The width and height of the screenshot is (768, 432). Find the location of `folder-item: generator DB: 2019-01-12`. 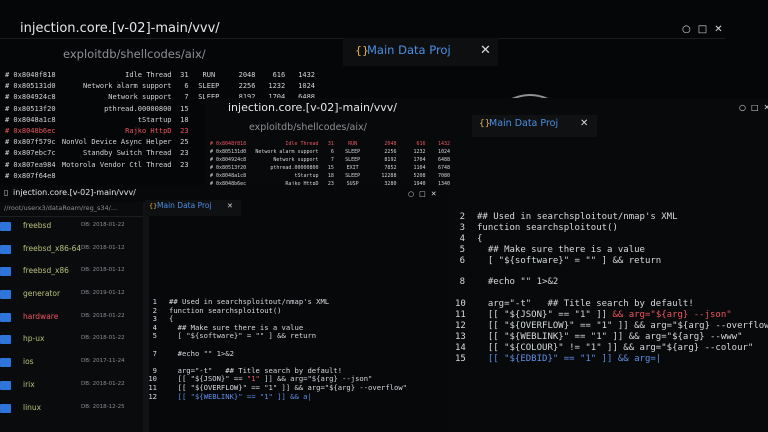

folder-item: generator DB: 2019-01-12 is located at coordinates (71, 296).